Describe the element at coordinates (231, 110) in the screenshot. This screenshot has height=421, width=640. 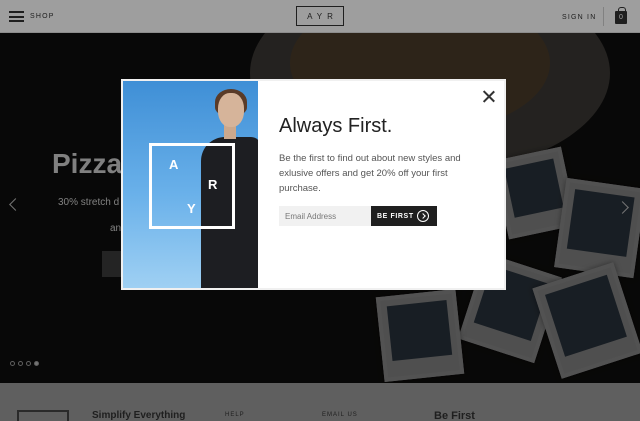
I see `model-face` at that location.